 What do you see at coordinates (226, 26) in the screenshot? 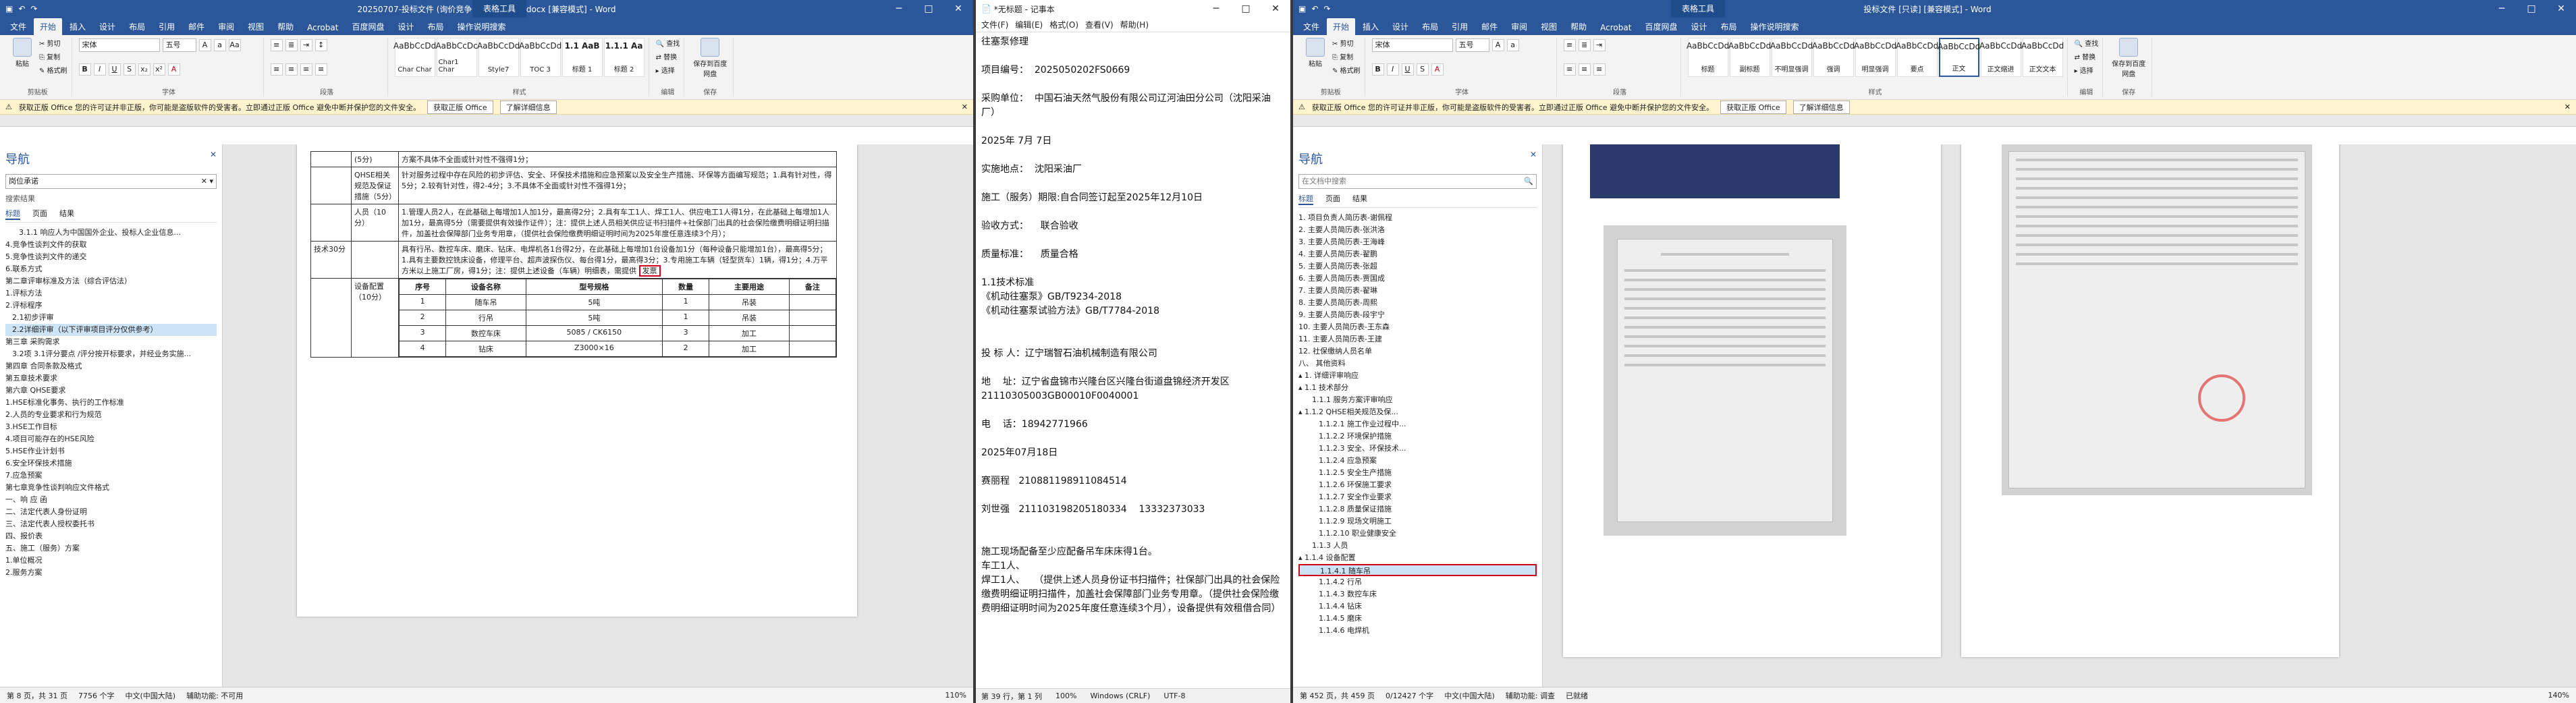
I see `tab-review: 审阅` at bounding box center [226, 26].